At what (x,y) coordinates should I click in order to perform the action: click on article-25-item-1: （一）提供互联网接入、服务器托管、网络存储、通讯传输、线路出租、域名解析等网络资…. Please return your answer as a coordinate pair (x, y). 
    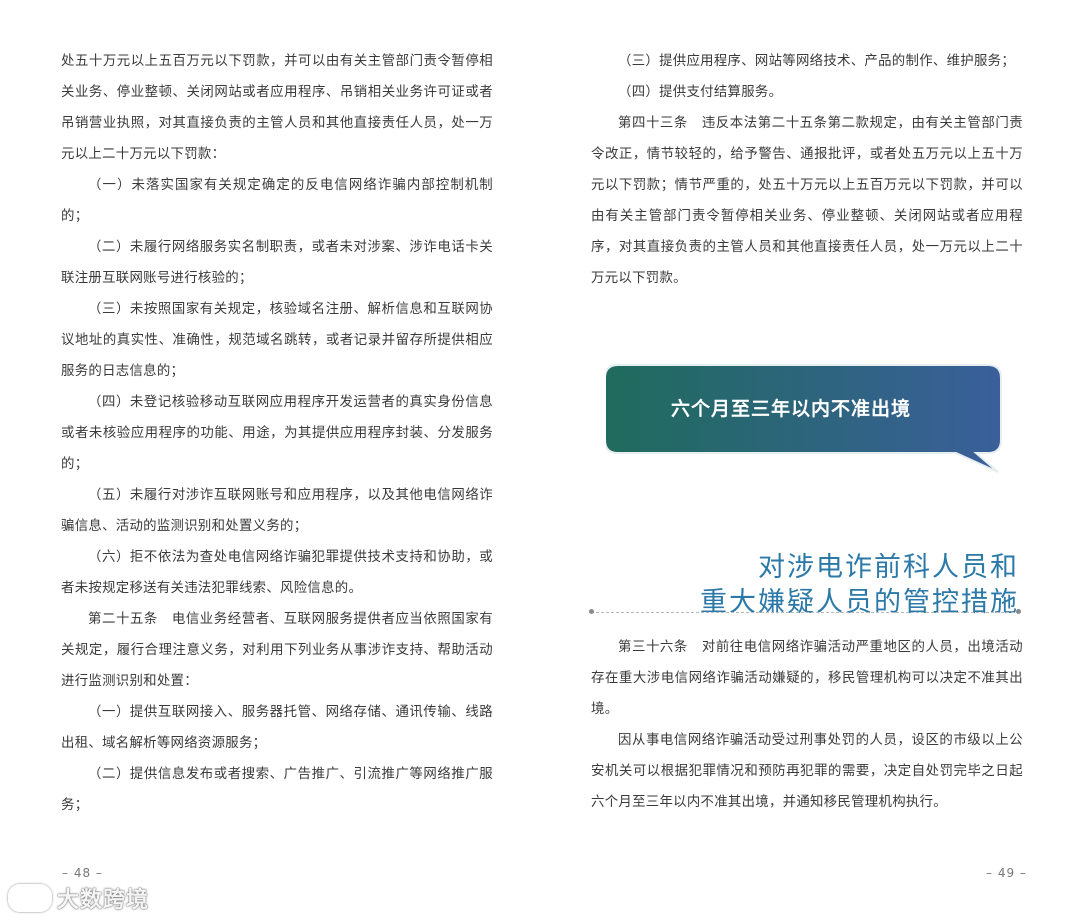
    Looking at the image, I should click on (277, 728).